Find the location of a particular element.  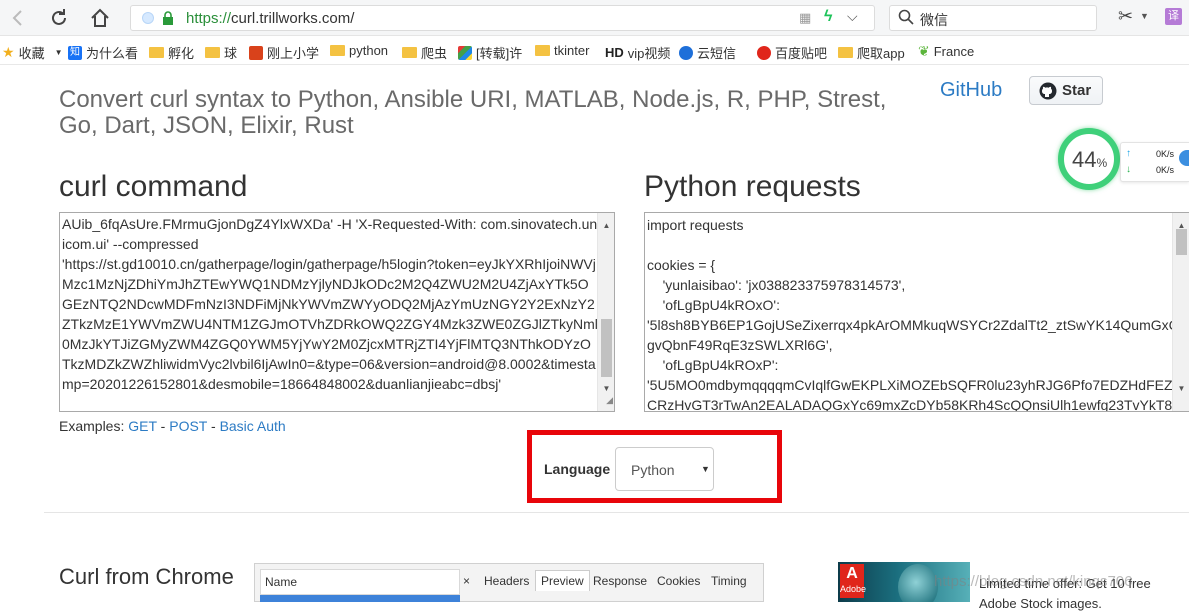

devtools-tab-headers: Headers is located at coordinates (507, 581).